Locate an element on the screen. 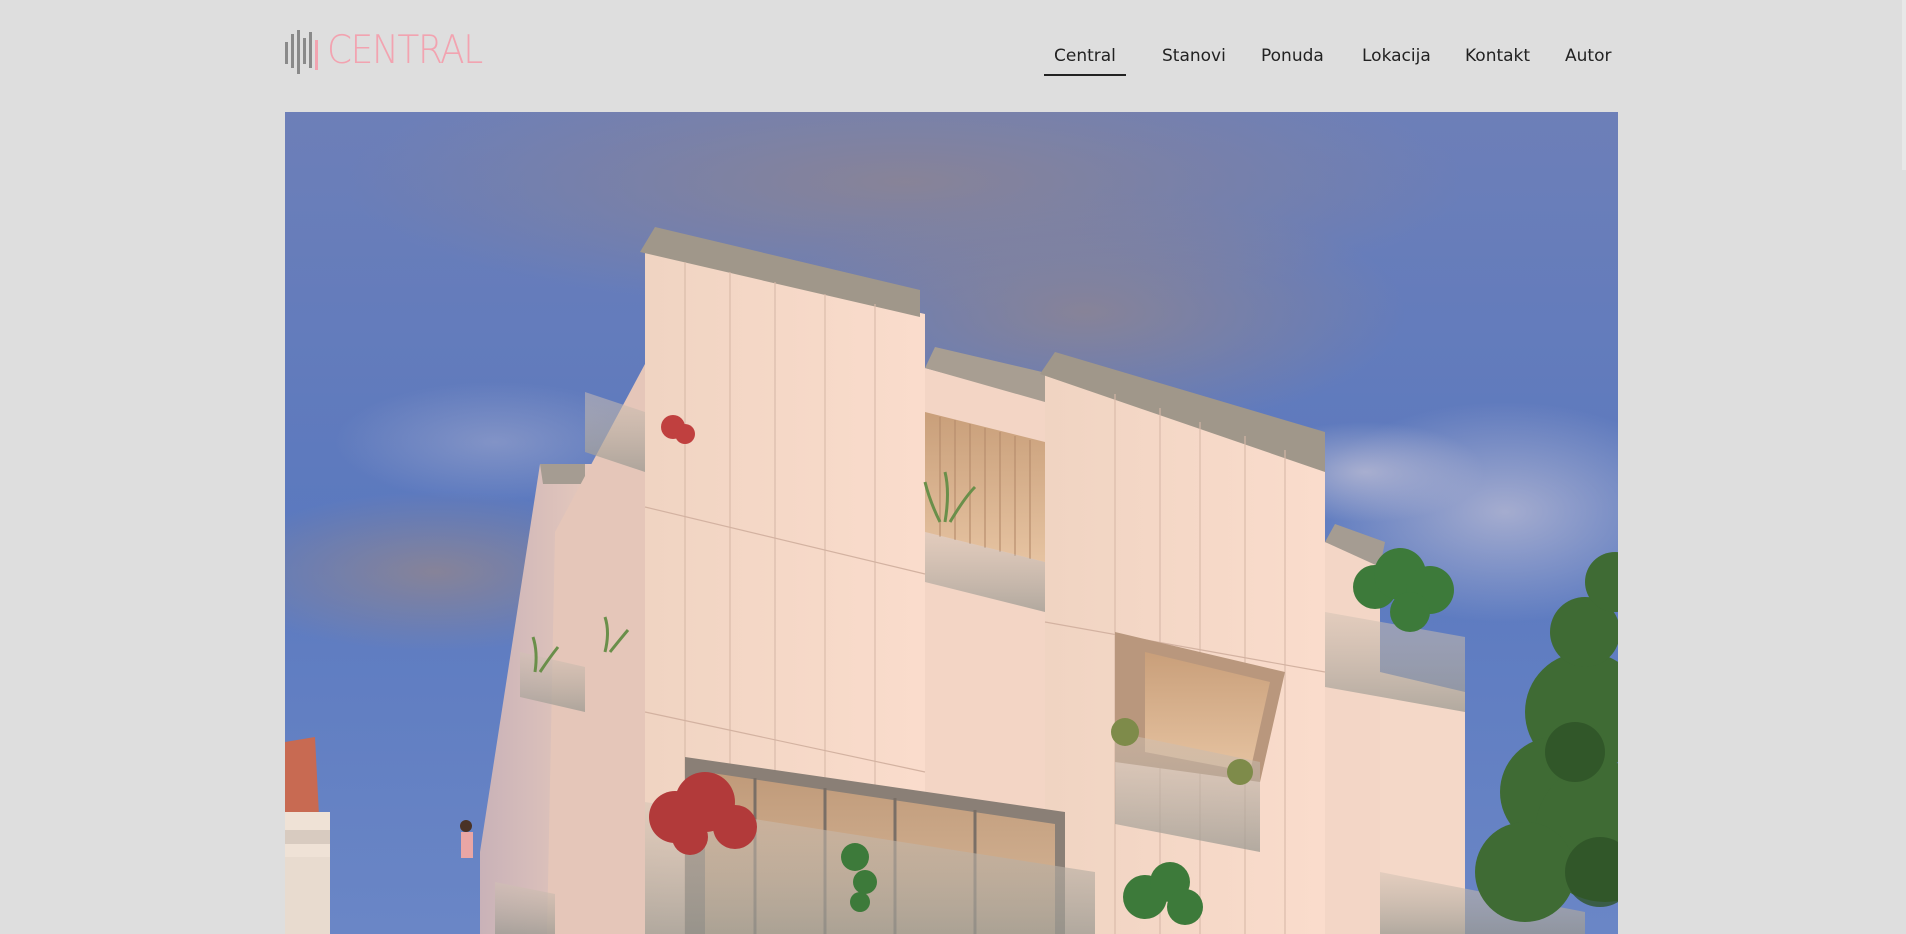  nav-item-autor: Autor is located at coordinates (1588, 56).